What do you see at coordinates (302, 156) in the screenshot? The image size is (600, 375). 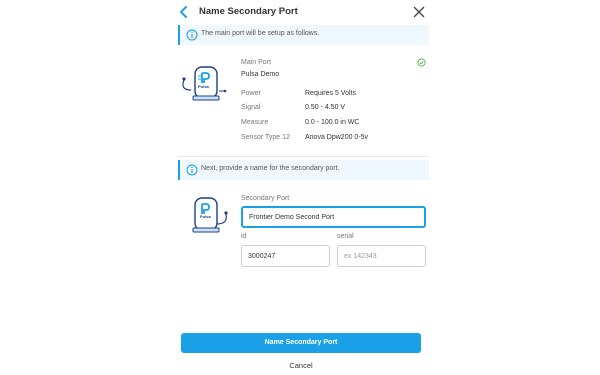 I see `divider` at bounding box center [302, 156].